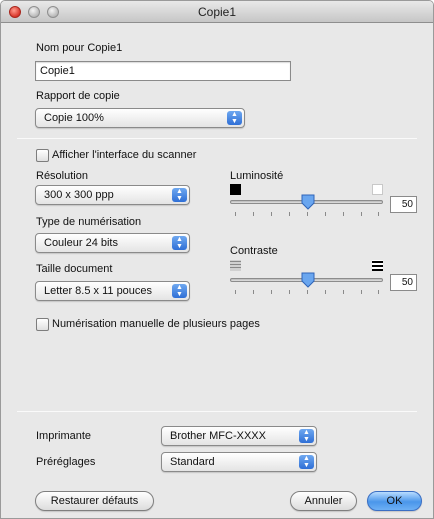 Image resolution: width=434 pixels, height=519 pixels. Describe the element at coordinates (239, 462) in the screenshot. I see `presets-popup: Standard ▲ ▼` at that location.